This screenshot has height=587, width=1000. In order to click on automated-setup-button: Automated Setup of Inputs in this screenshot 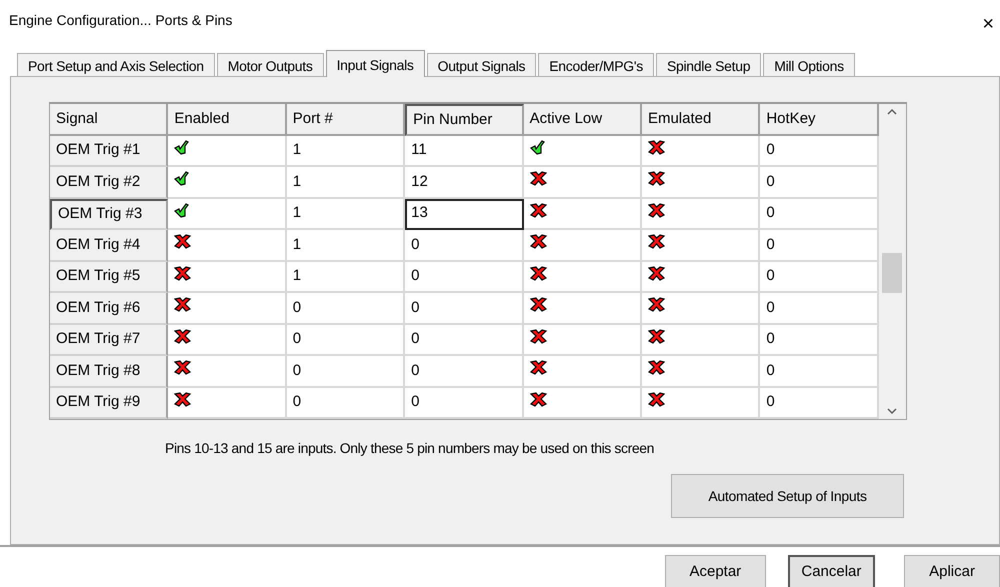, I will do `click(787, 496)`.